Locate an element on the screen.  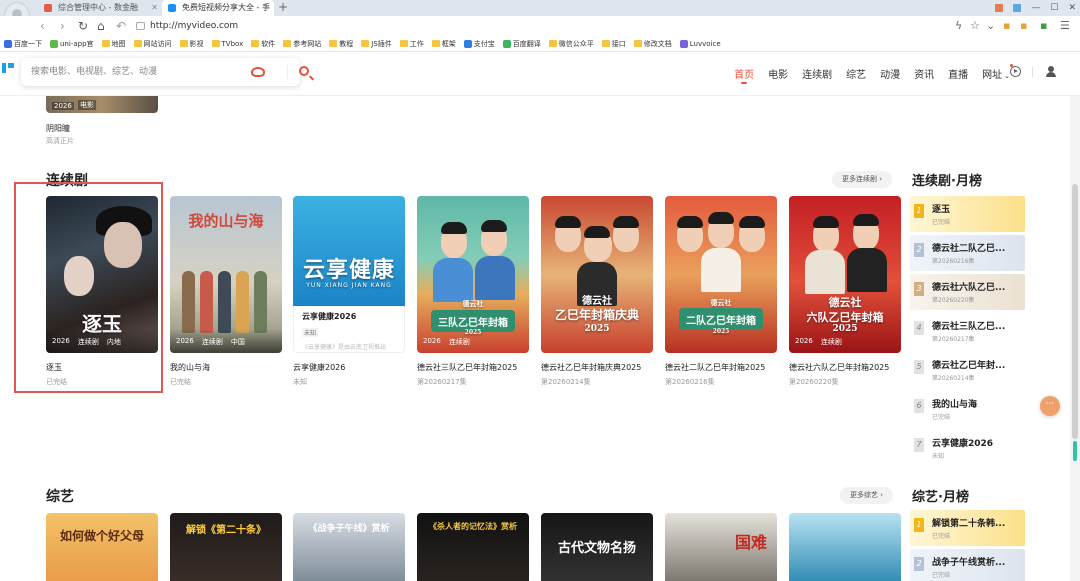
rank-item: 2 德云社二队乙巳... 第20260216集 is located at coordinates (967, 253).